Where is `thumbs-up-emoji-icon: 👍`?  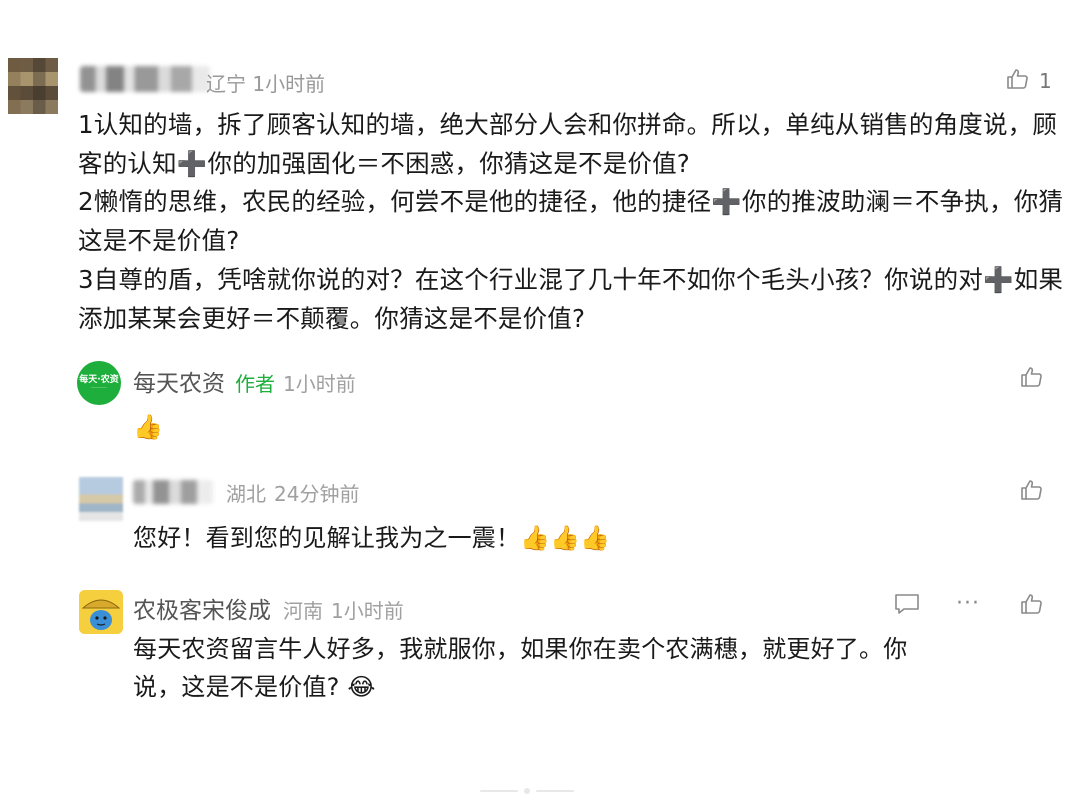
thumbs-up-emoji-icon: 👍 is located at coordinates (148, 427).